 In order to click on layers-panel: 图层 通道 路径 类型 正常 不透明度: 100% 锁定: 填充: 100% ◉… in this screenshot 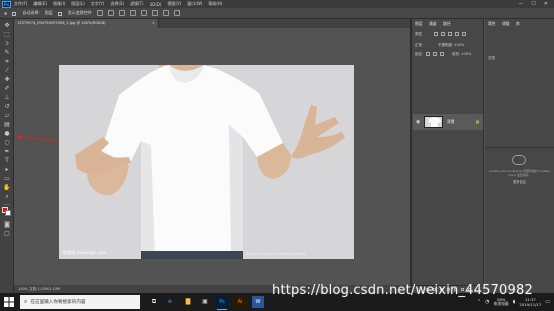, I will do `click(448, 156)`.